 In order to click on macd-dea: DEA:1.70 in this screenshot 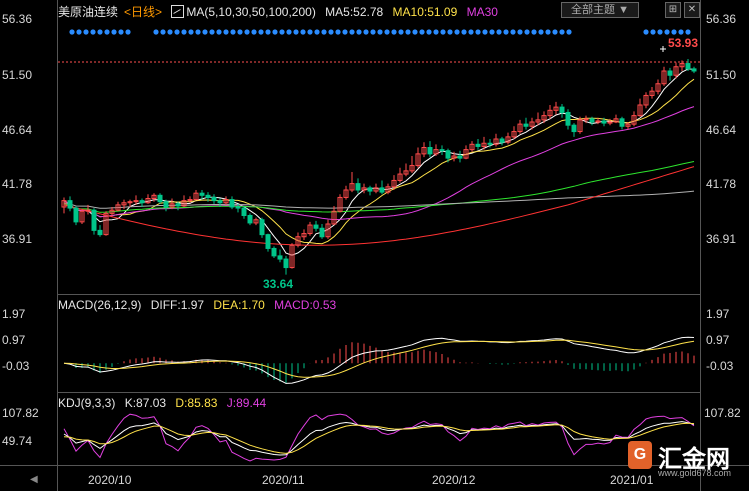, I will do `click(239, 305)`.